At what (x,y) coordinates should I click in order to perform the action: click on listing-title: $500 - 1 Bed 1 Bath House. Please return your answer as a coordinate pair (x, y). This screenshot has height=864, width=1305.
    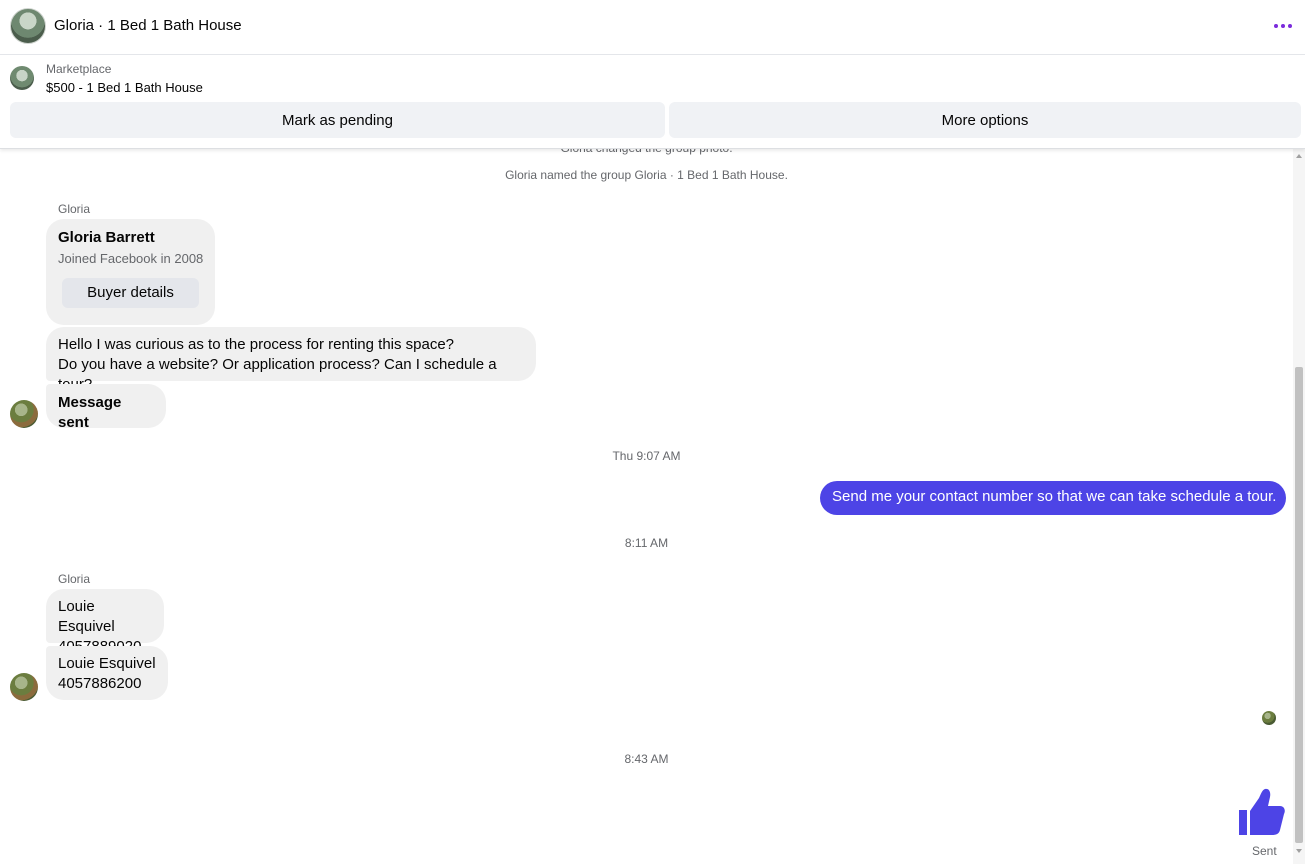
    Looking at the image, I should click on (124, 87).